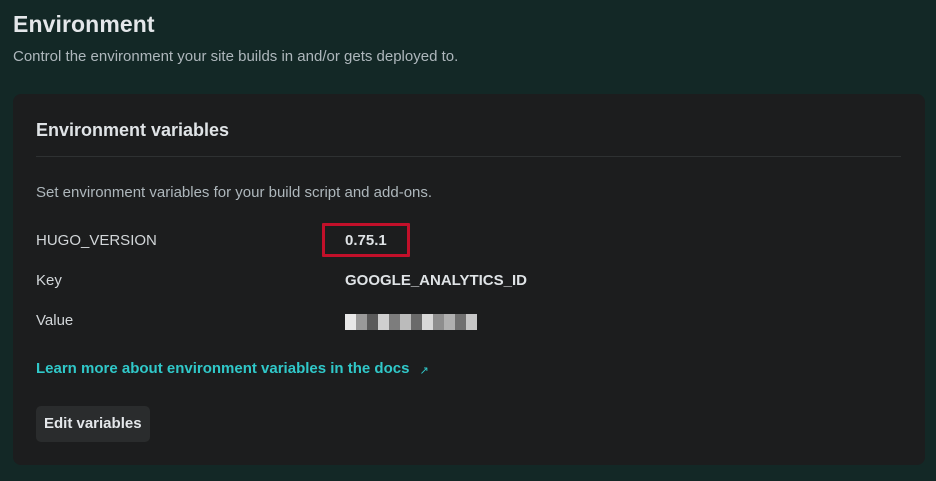  Describe the element at coordinates (366, 240) in the screenshot. I see `highlight-annotation-box` at that location.